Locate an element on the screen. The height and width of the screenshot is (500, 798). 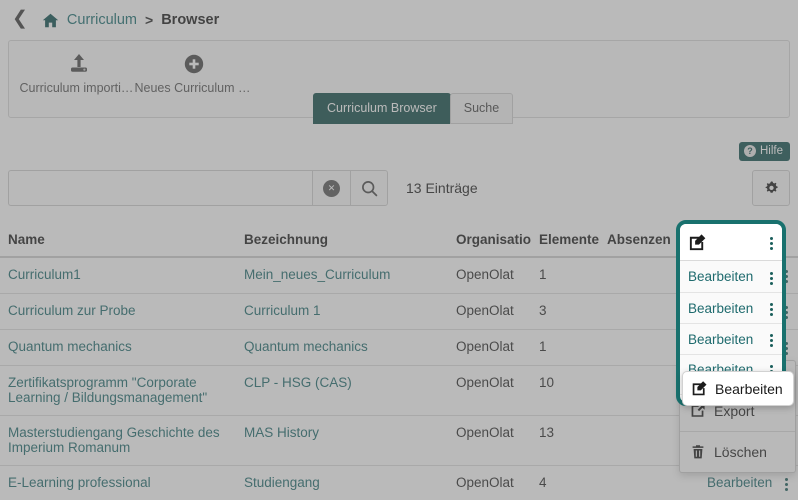
highlight-row-3: Bearbeiten is located at coordinates (731, 339).